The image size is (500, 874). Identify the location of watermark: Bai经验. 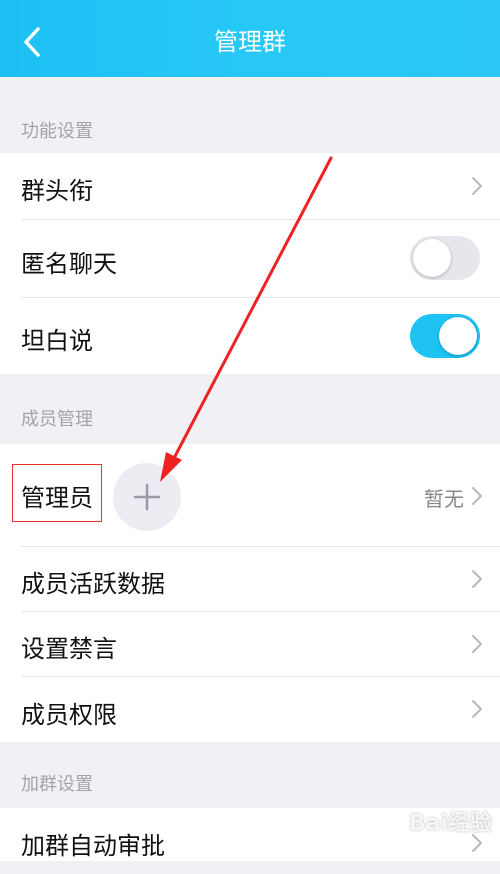
(450, 823).